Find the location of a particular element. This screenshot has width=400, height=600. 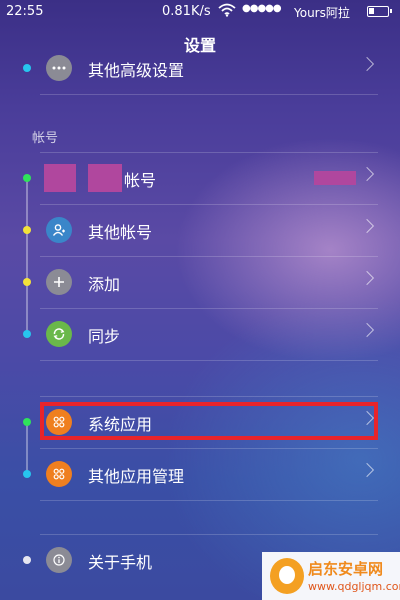

status-bar: 22:55 0.81K/s ●●●●● Yours阿拉 is located at coordinates (200, 12).